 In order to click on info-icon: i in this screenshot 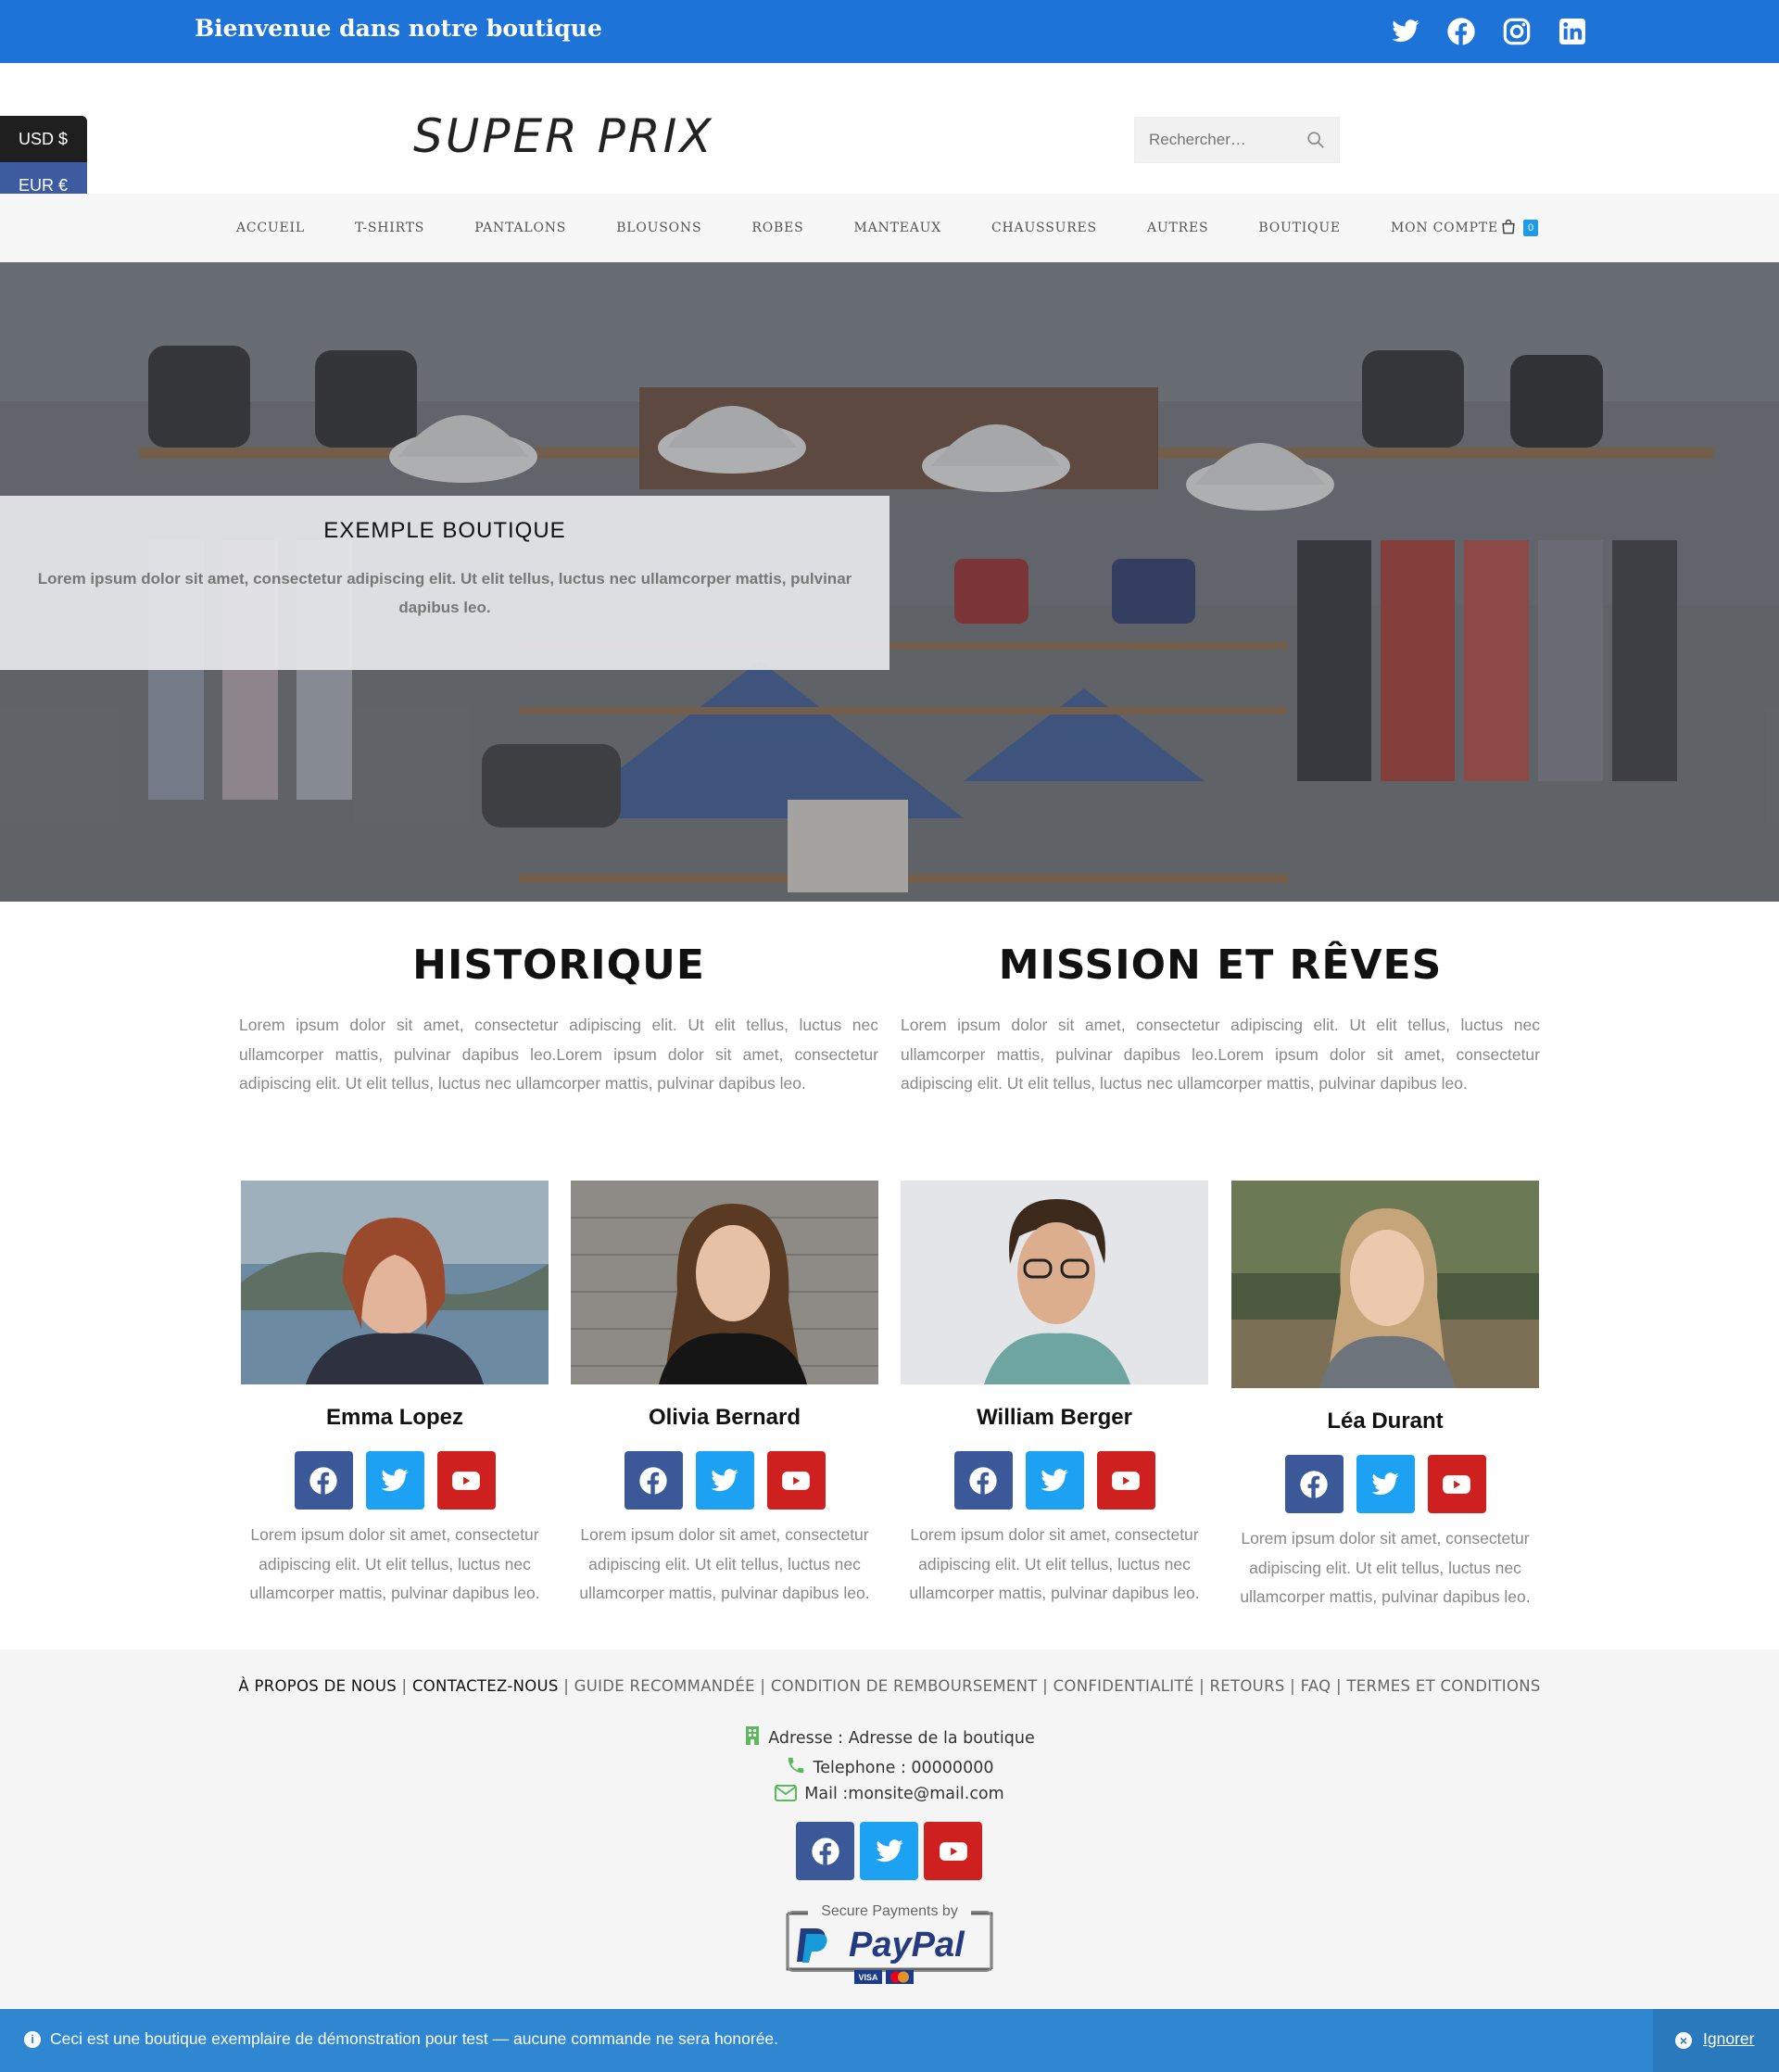, I will do `click(32, 2039)`.